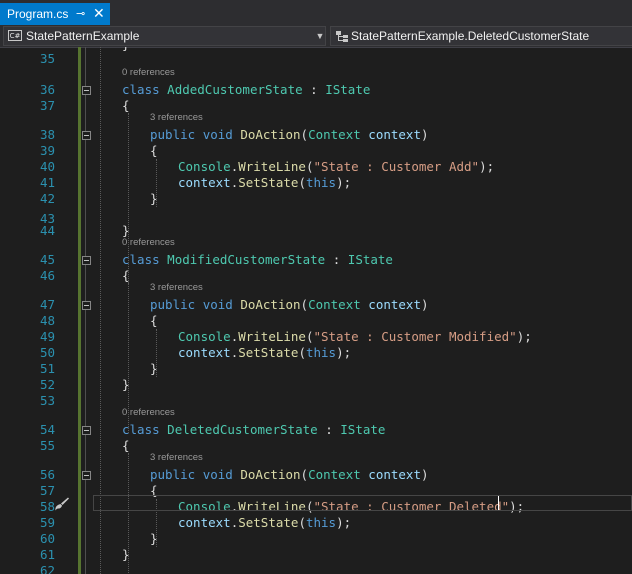 The image size is (632, 574). Describe the element at coordinates (99, 13) in the screenshot. I see `close-icon: ✕` at that location.